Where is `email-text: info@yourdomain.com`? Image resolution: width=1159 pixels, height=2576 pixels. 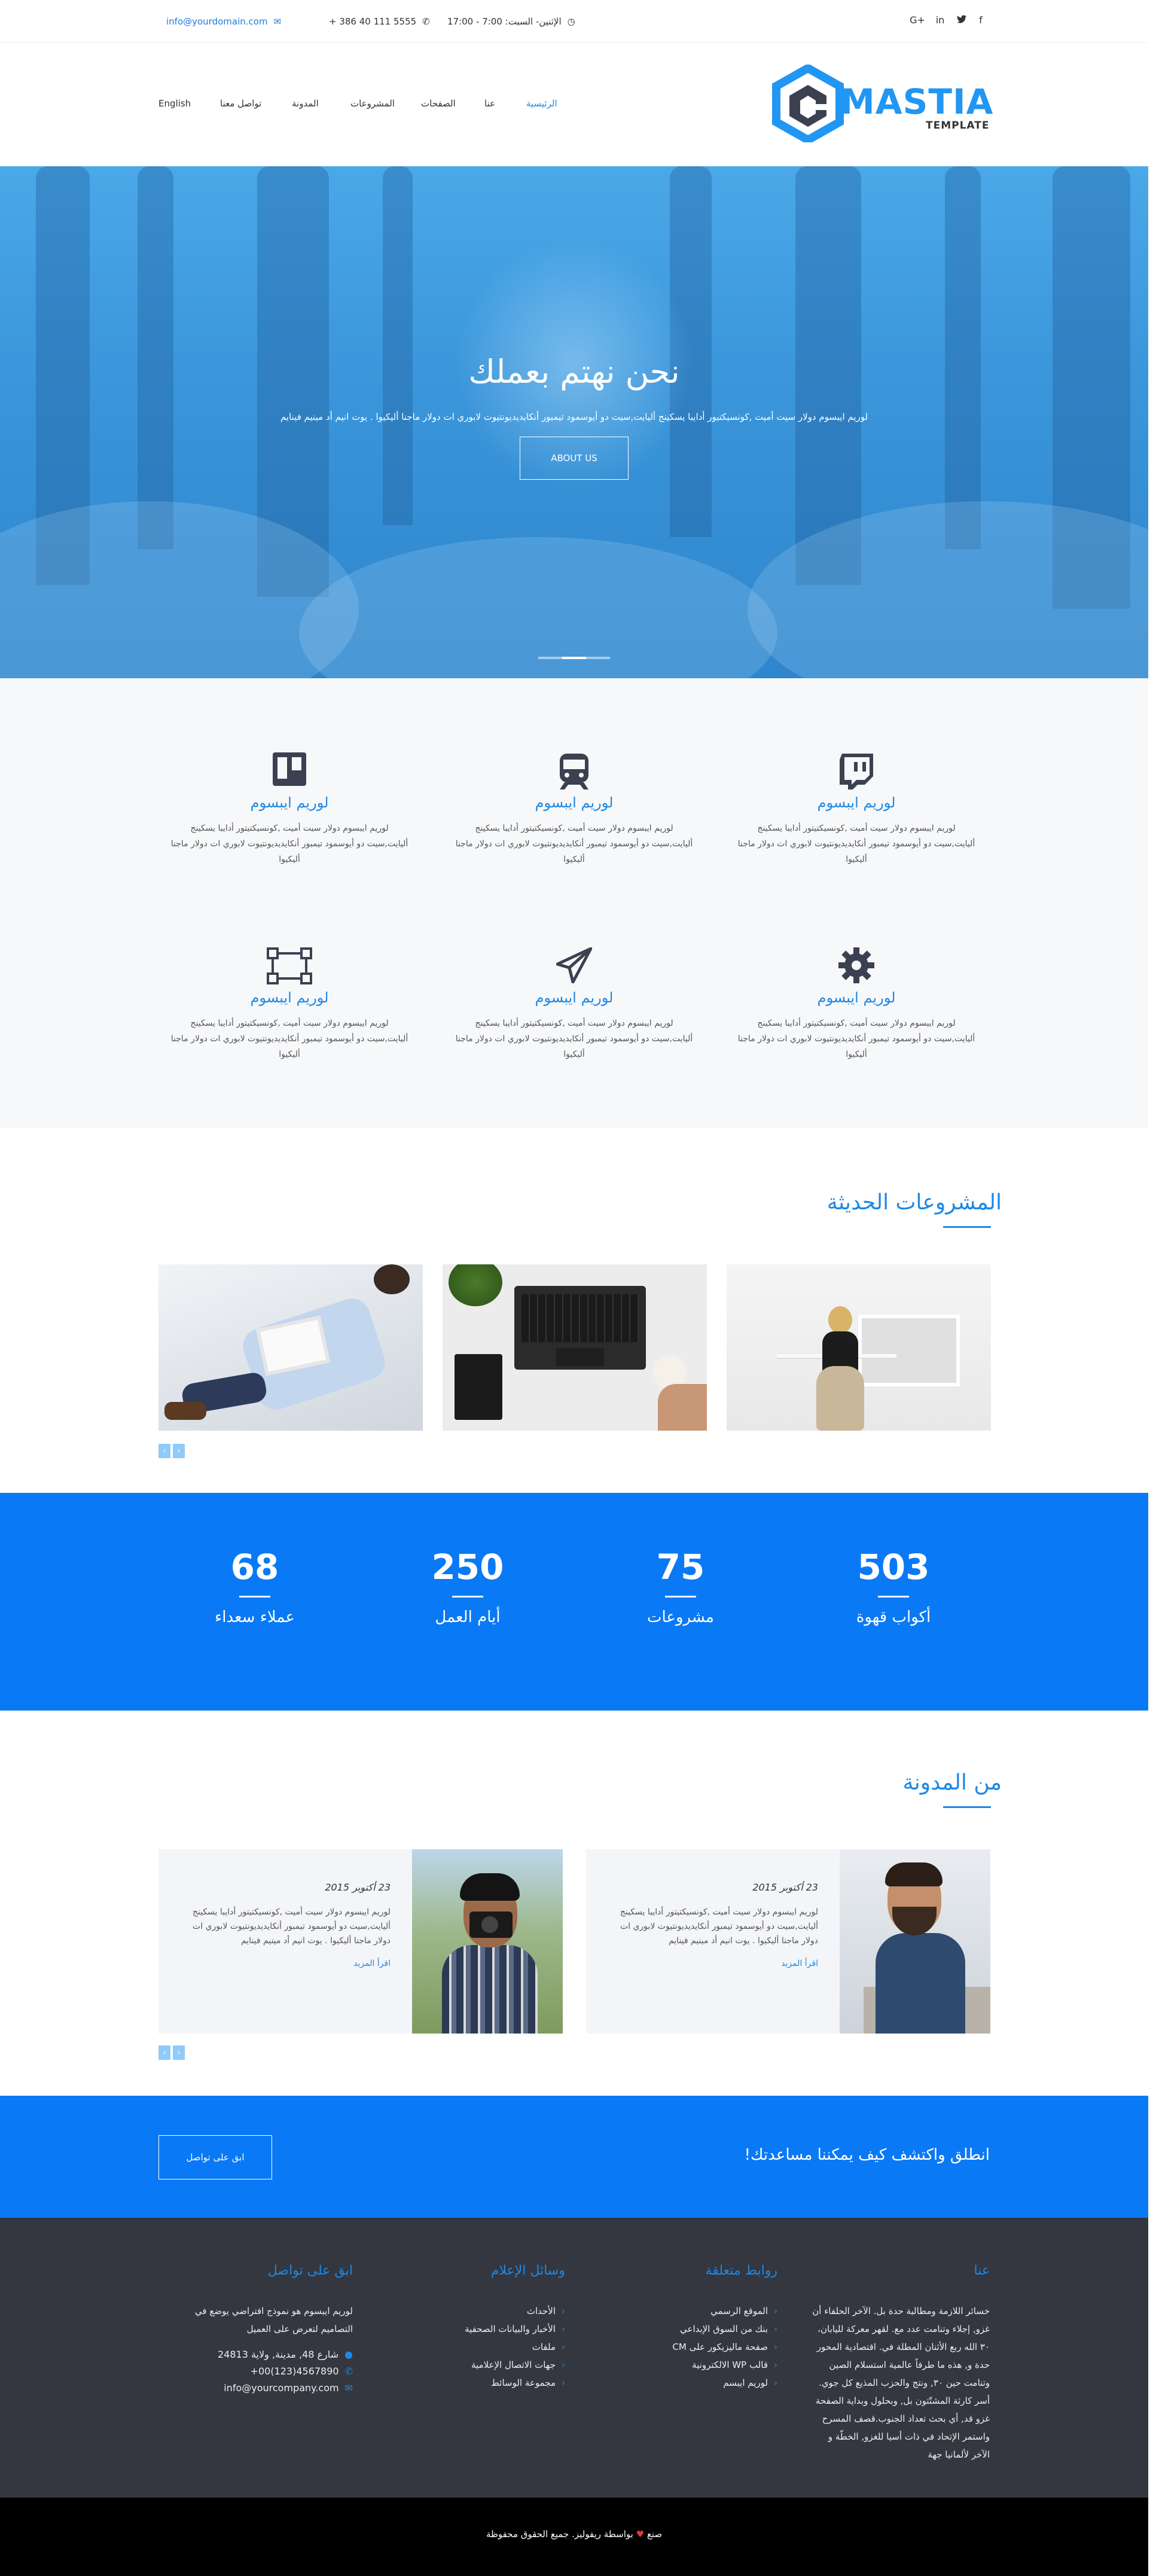
email-text: info@yourdomain.com is located at coordinates (217, 21).